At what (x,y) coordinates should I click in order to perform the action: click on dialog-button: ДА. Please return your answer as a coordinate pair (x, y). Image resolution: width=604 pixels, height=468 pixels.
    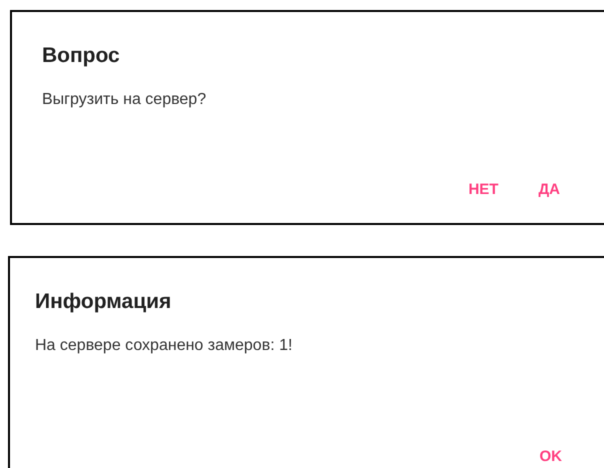
    Looking at the image, I should click on (549, 189).